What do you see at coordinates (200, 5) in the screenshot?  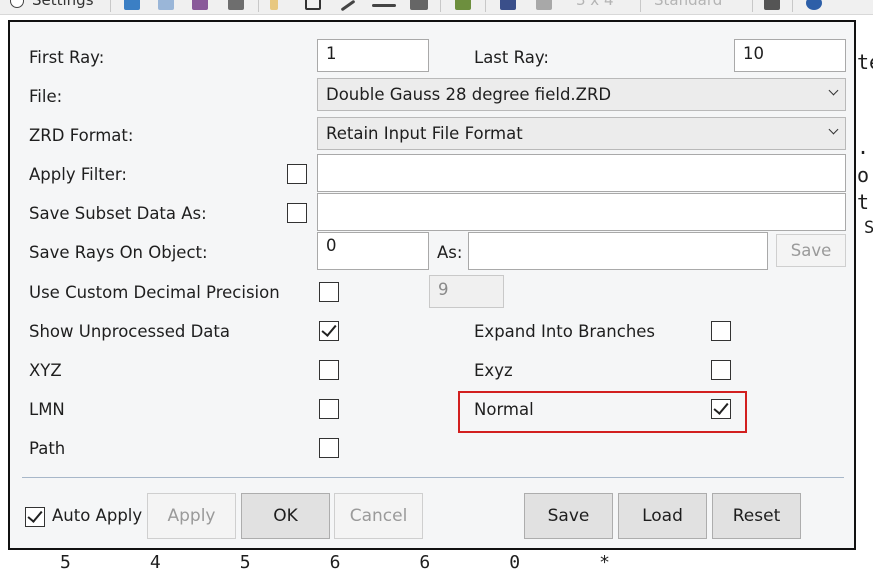 I see `print-preview-icon` at bounding box center [200, 5].